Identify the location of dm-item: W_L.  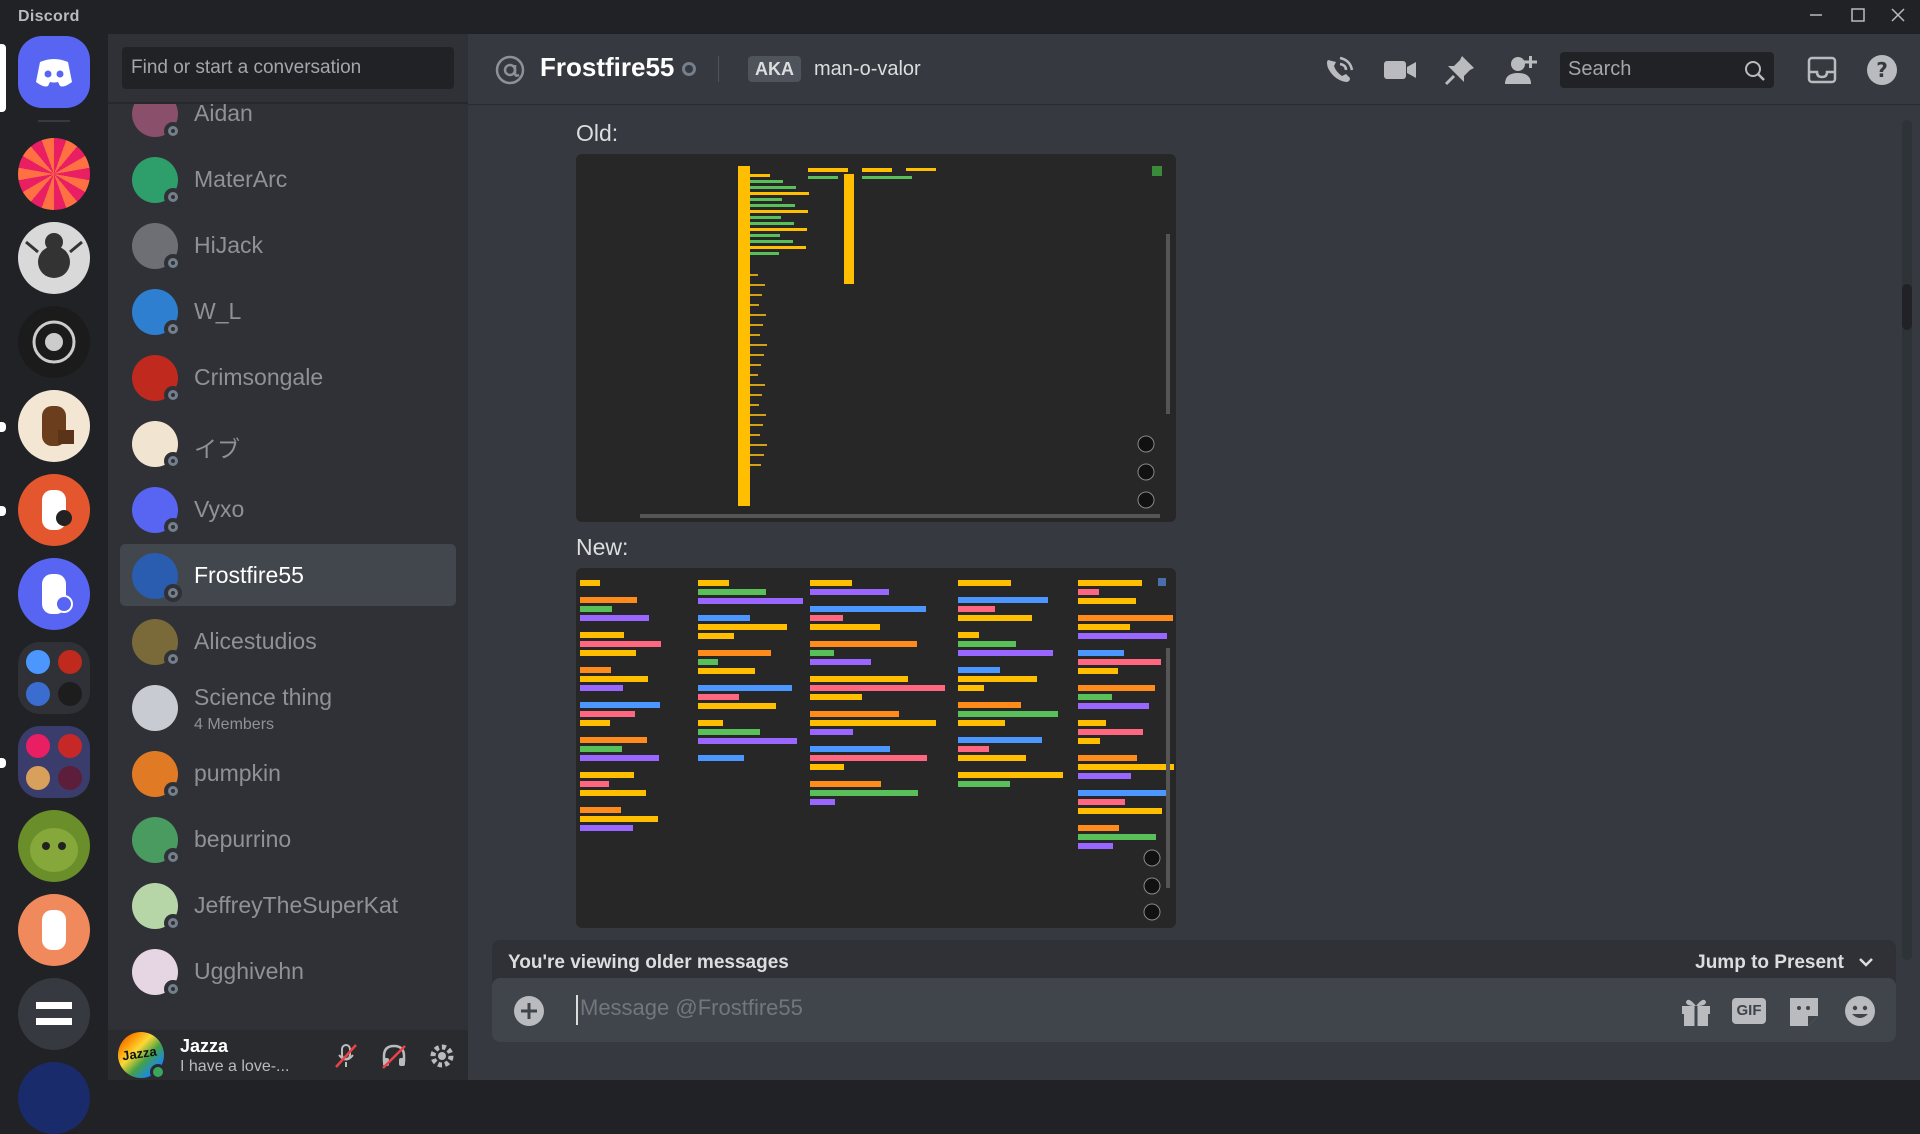
(288, 311).